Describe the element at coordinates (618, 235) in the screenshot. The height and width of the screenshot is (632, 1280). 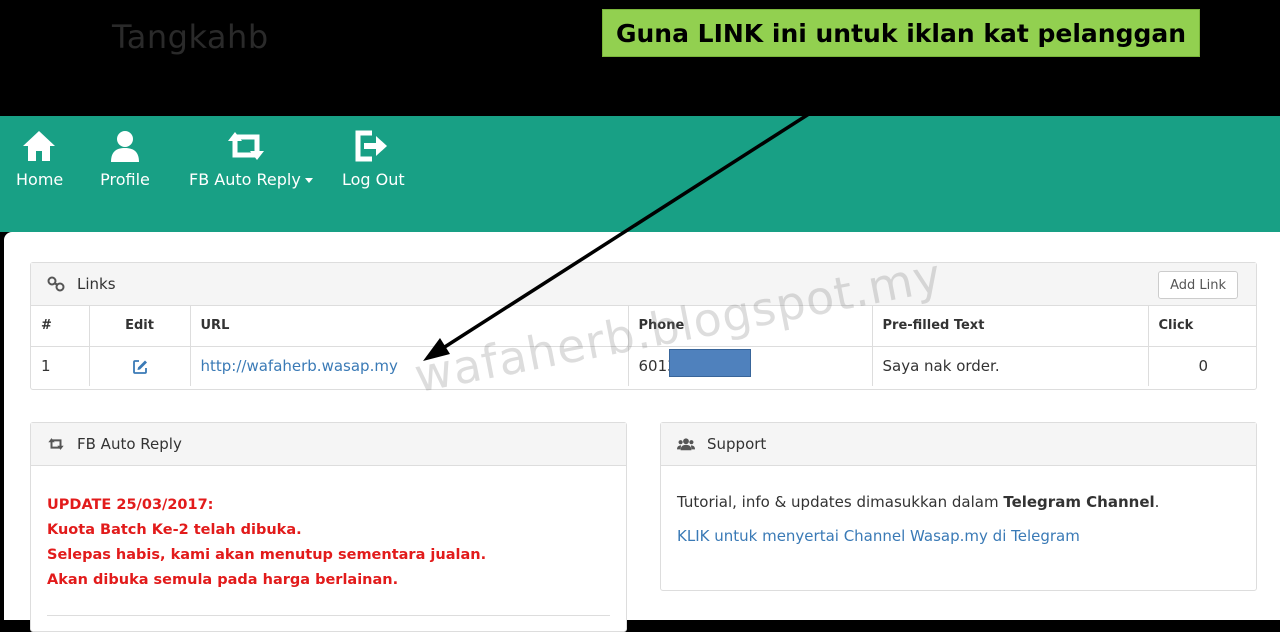
I see `annotation-arrow` at that location.